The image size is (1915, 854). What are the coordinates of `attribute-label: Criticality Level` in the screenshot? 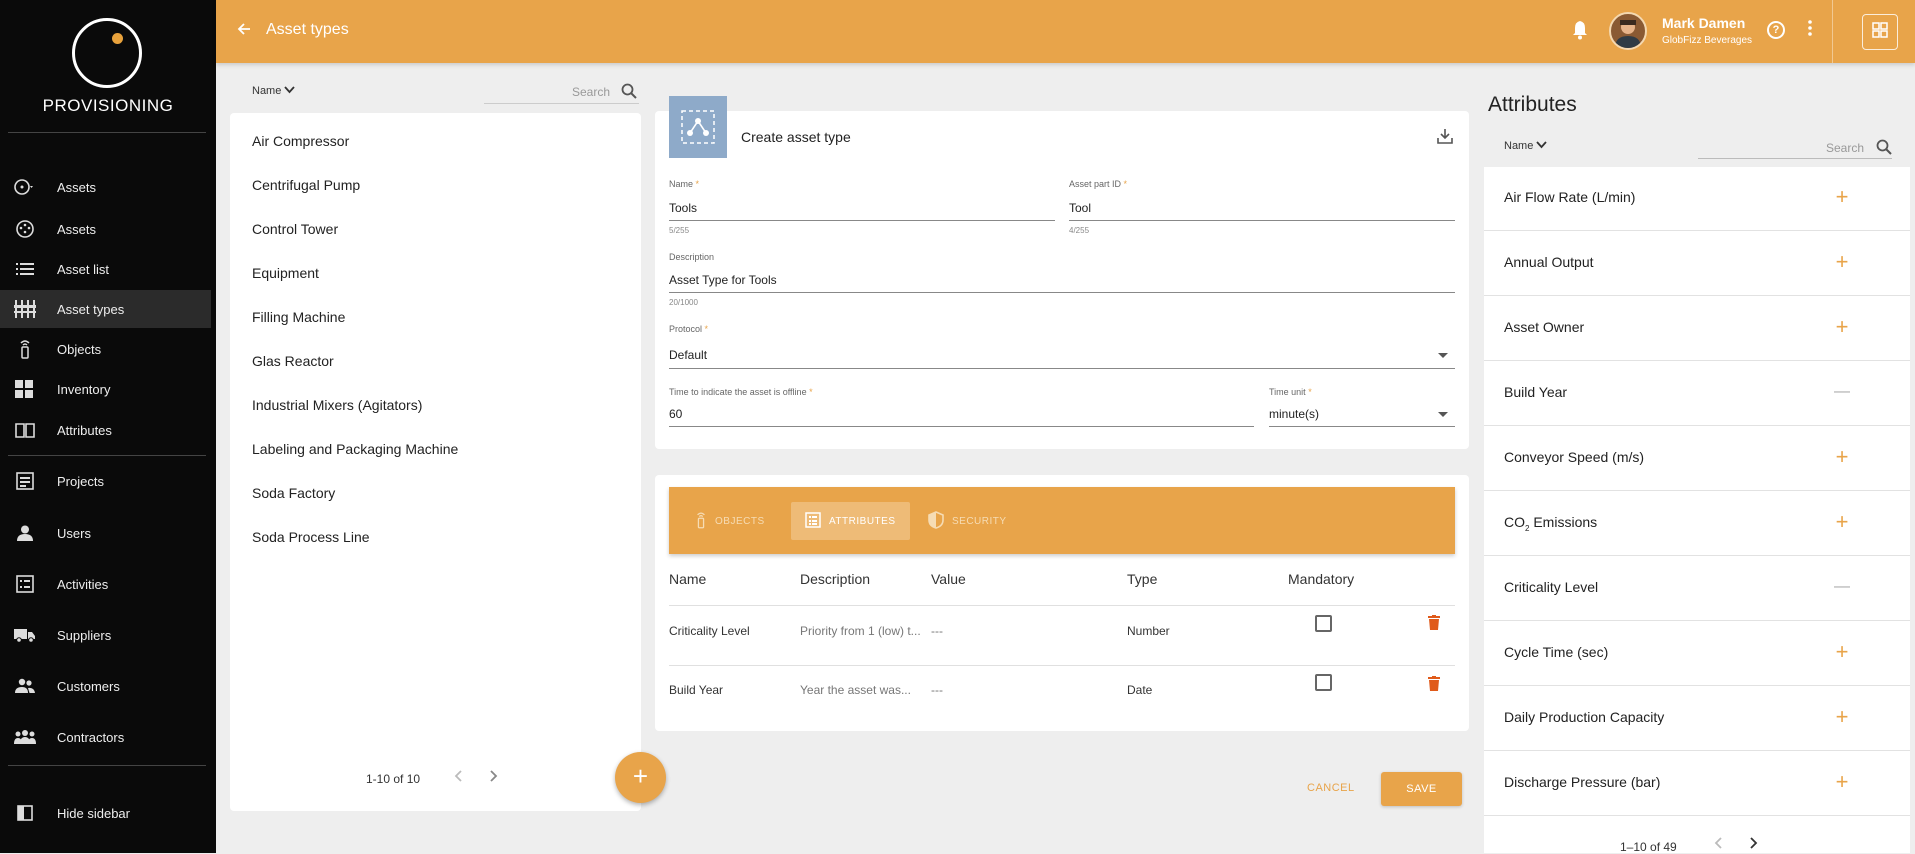 It's located at (1551, 587).